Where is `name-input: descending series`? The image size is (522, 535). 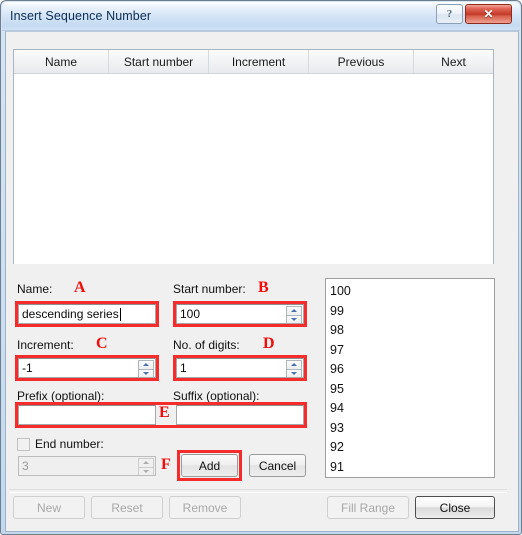
name-input: descending series is located at coordinates (87, 314).